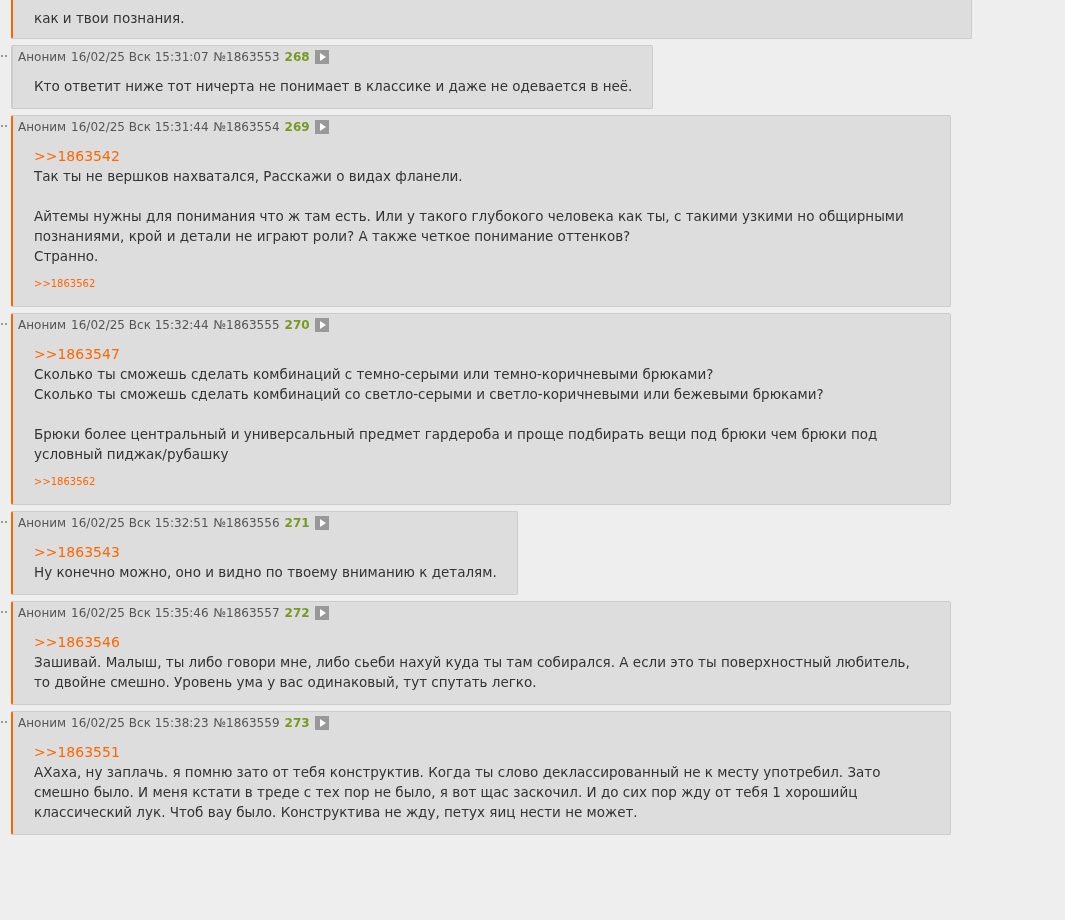  Describe the element at coordinates (246, 127) in the screenshot. I see `post-number-link: №1863554` at that location.